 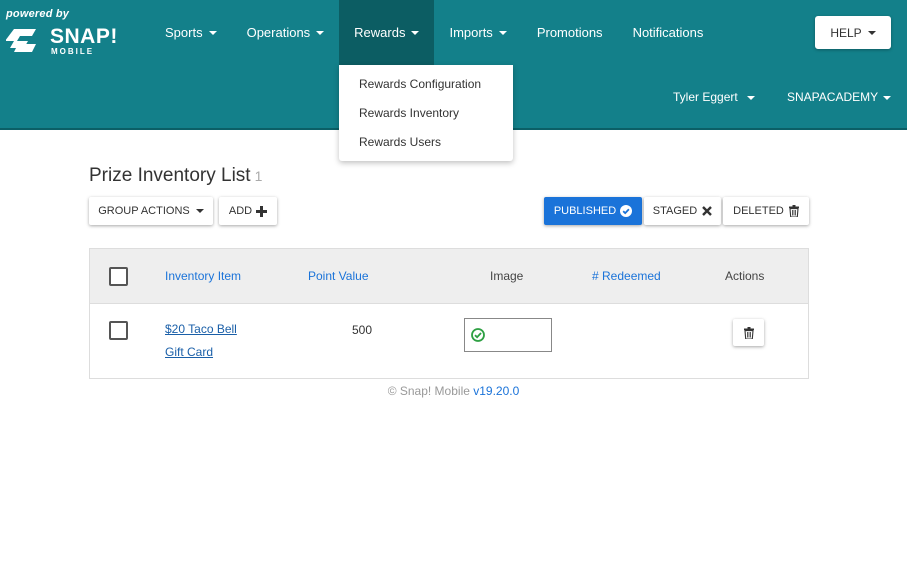 I want to click on brand-name: SNAP!, so click(x=84, y=36).